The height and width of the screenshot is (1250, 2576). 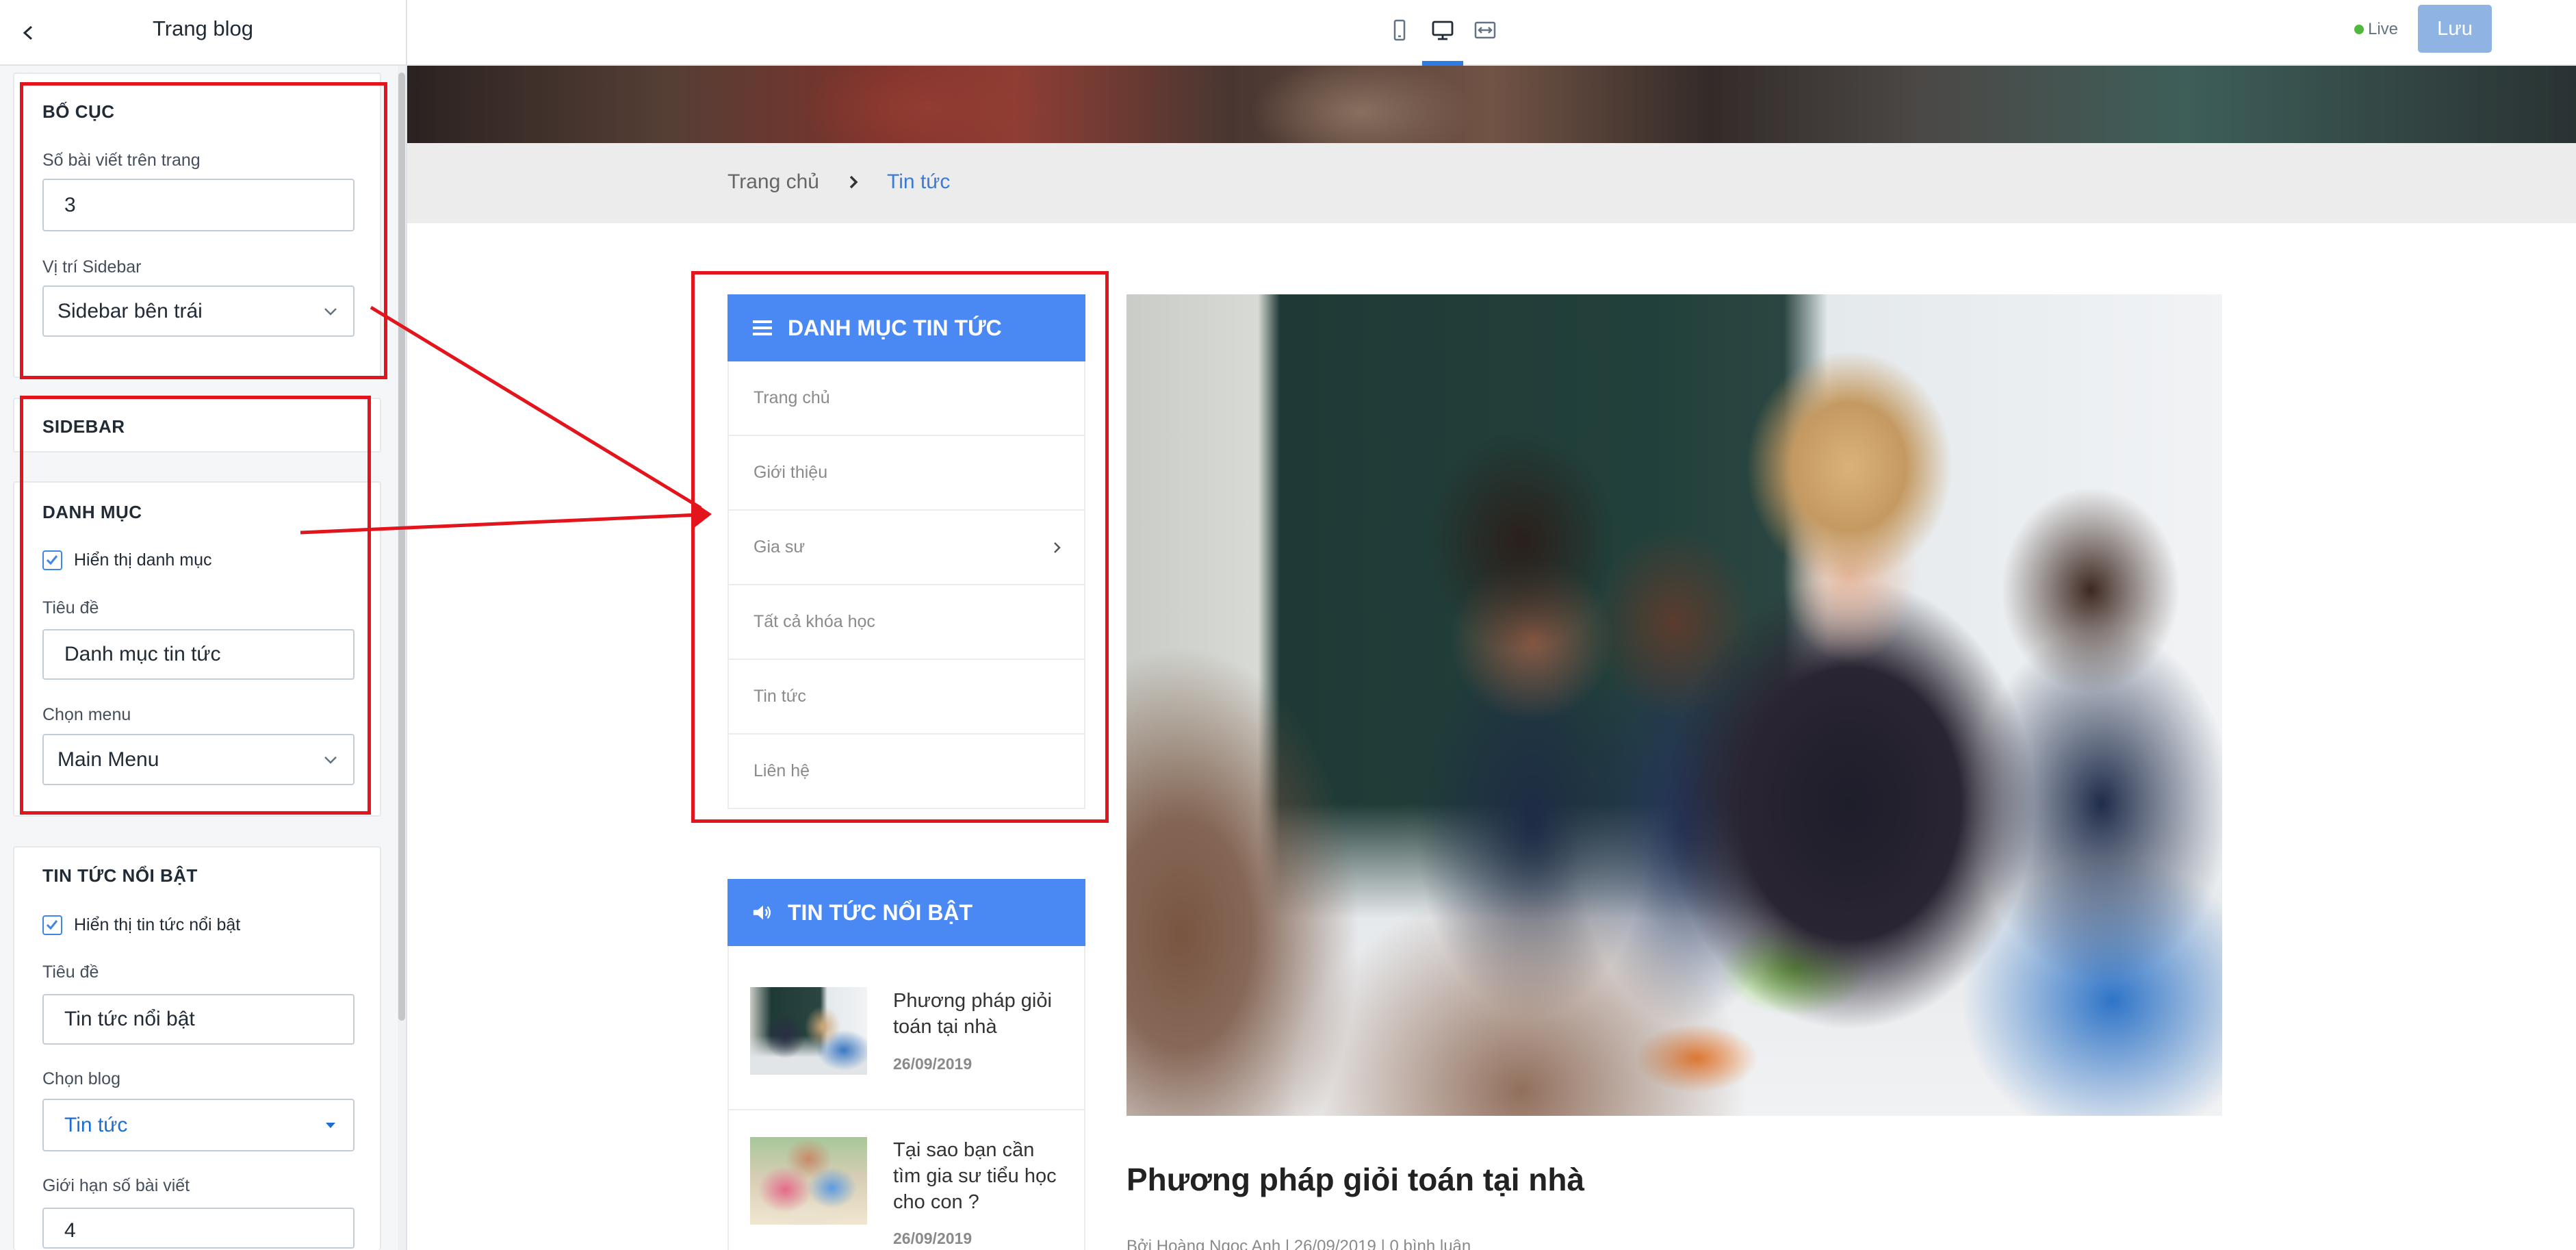 What do you see at coordinates (198, 1229) in the screenshot?
I see `limit-input` at bounding box center [198, 1229].